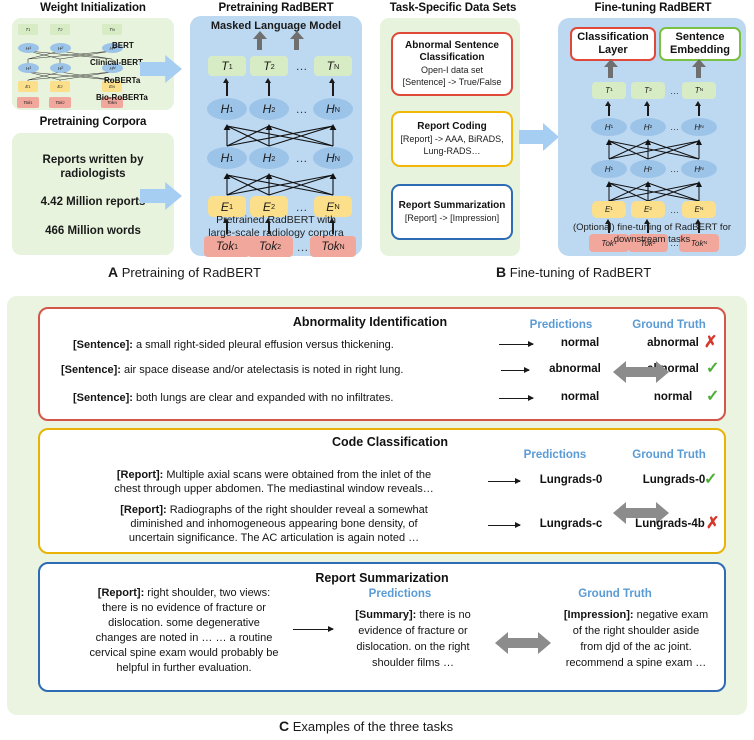  I want to click on summ-gt-label: [Impression]:, so click(598, 615).